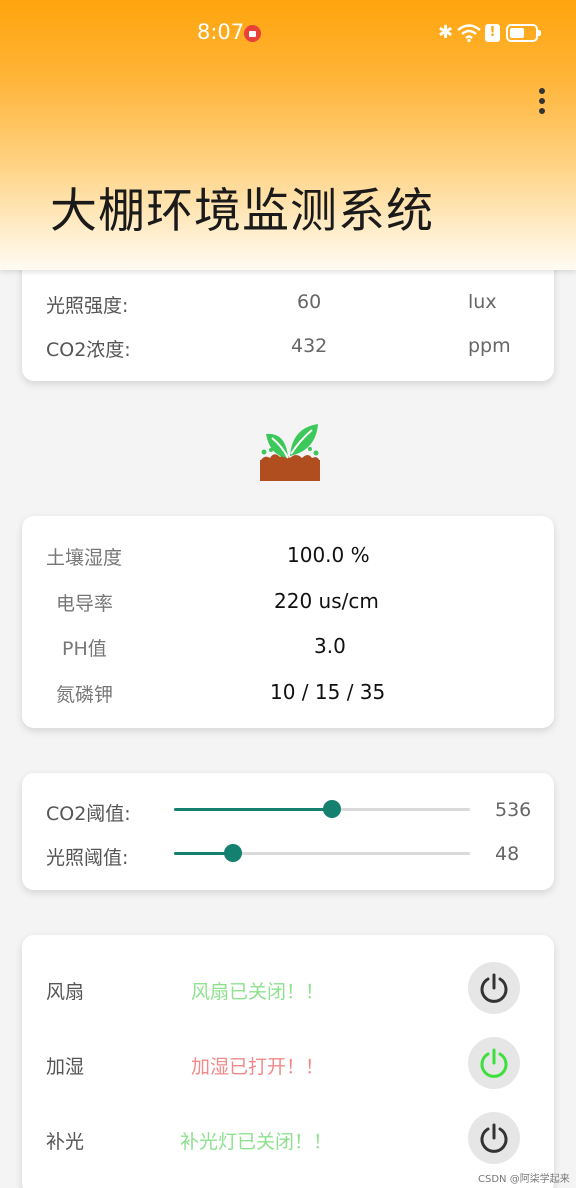 This screenshot has height=1188, width=576. I want to click on bluetooth-icon: ✱, so click(446, 32).